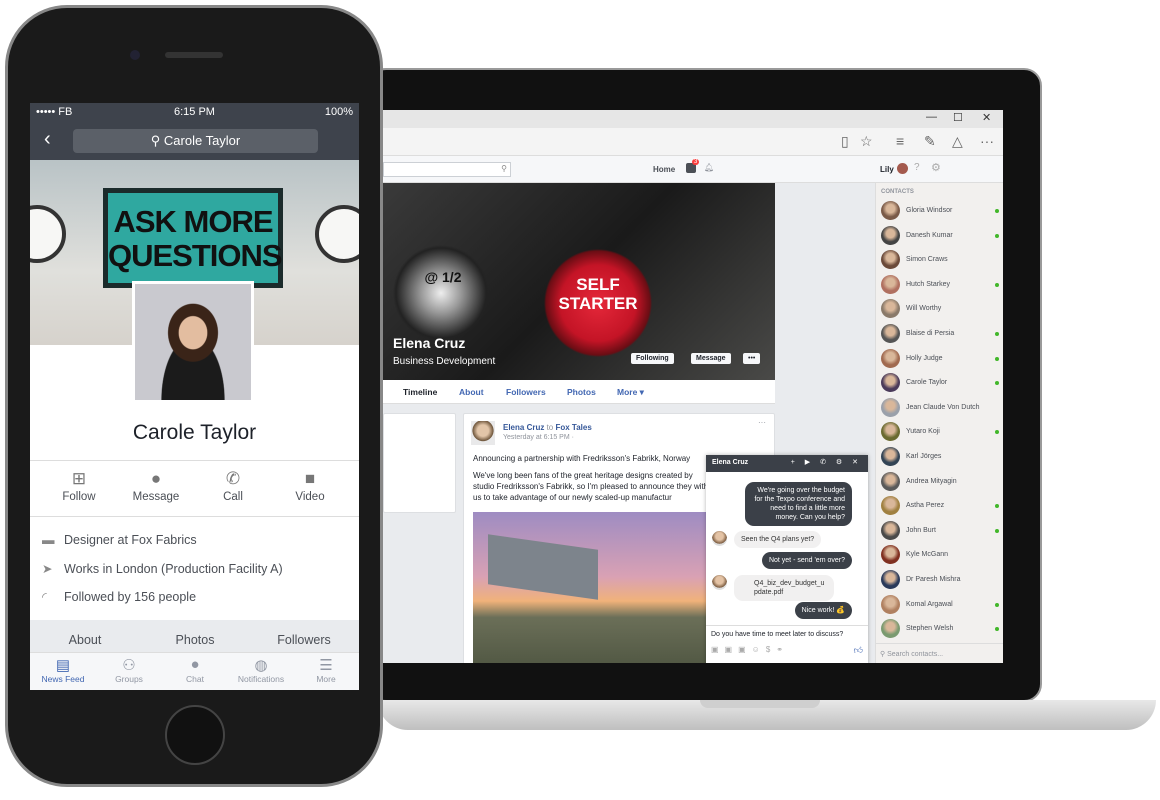 The image size is (1160, 800). I want to click on contact-item: Andrea Mityagin, so click(940, 482).